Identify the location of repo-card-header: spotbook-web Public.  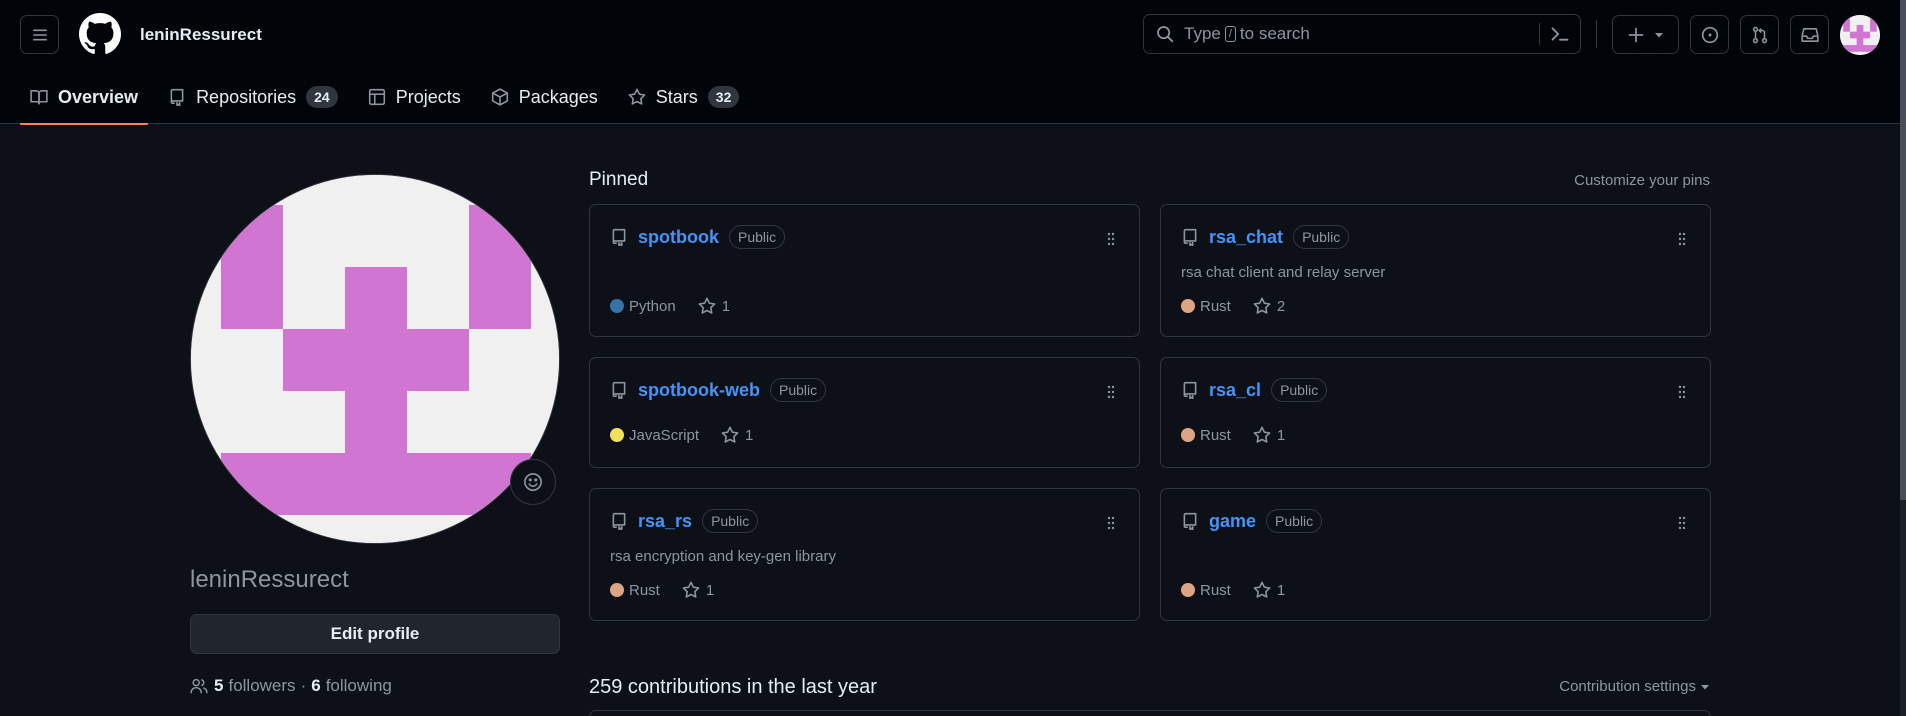
(718, 390).